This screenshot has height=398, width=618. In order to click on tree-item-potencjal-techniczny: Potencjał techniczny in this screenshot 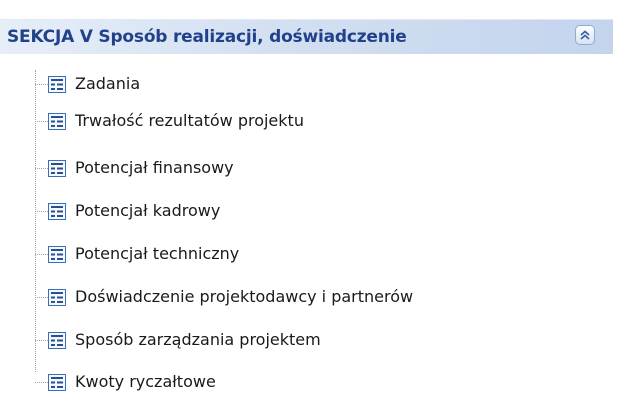, I will do `click(280, 254)`.